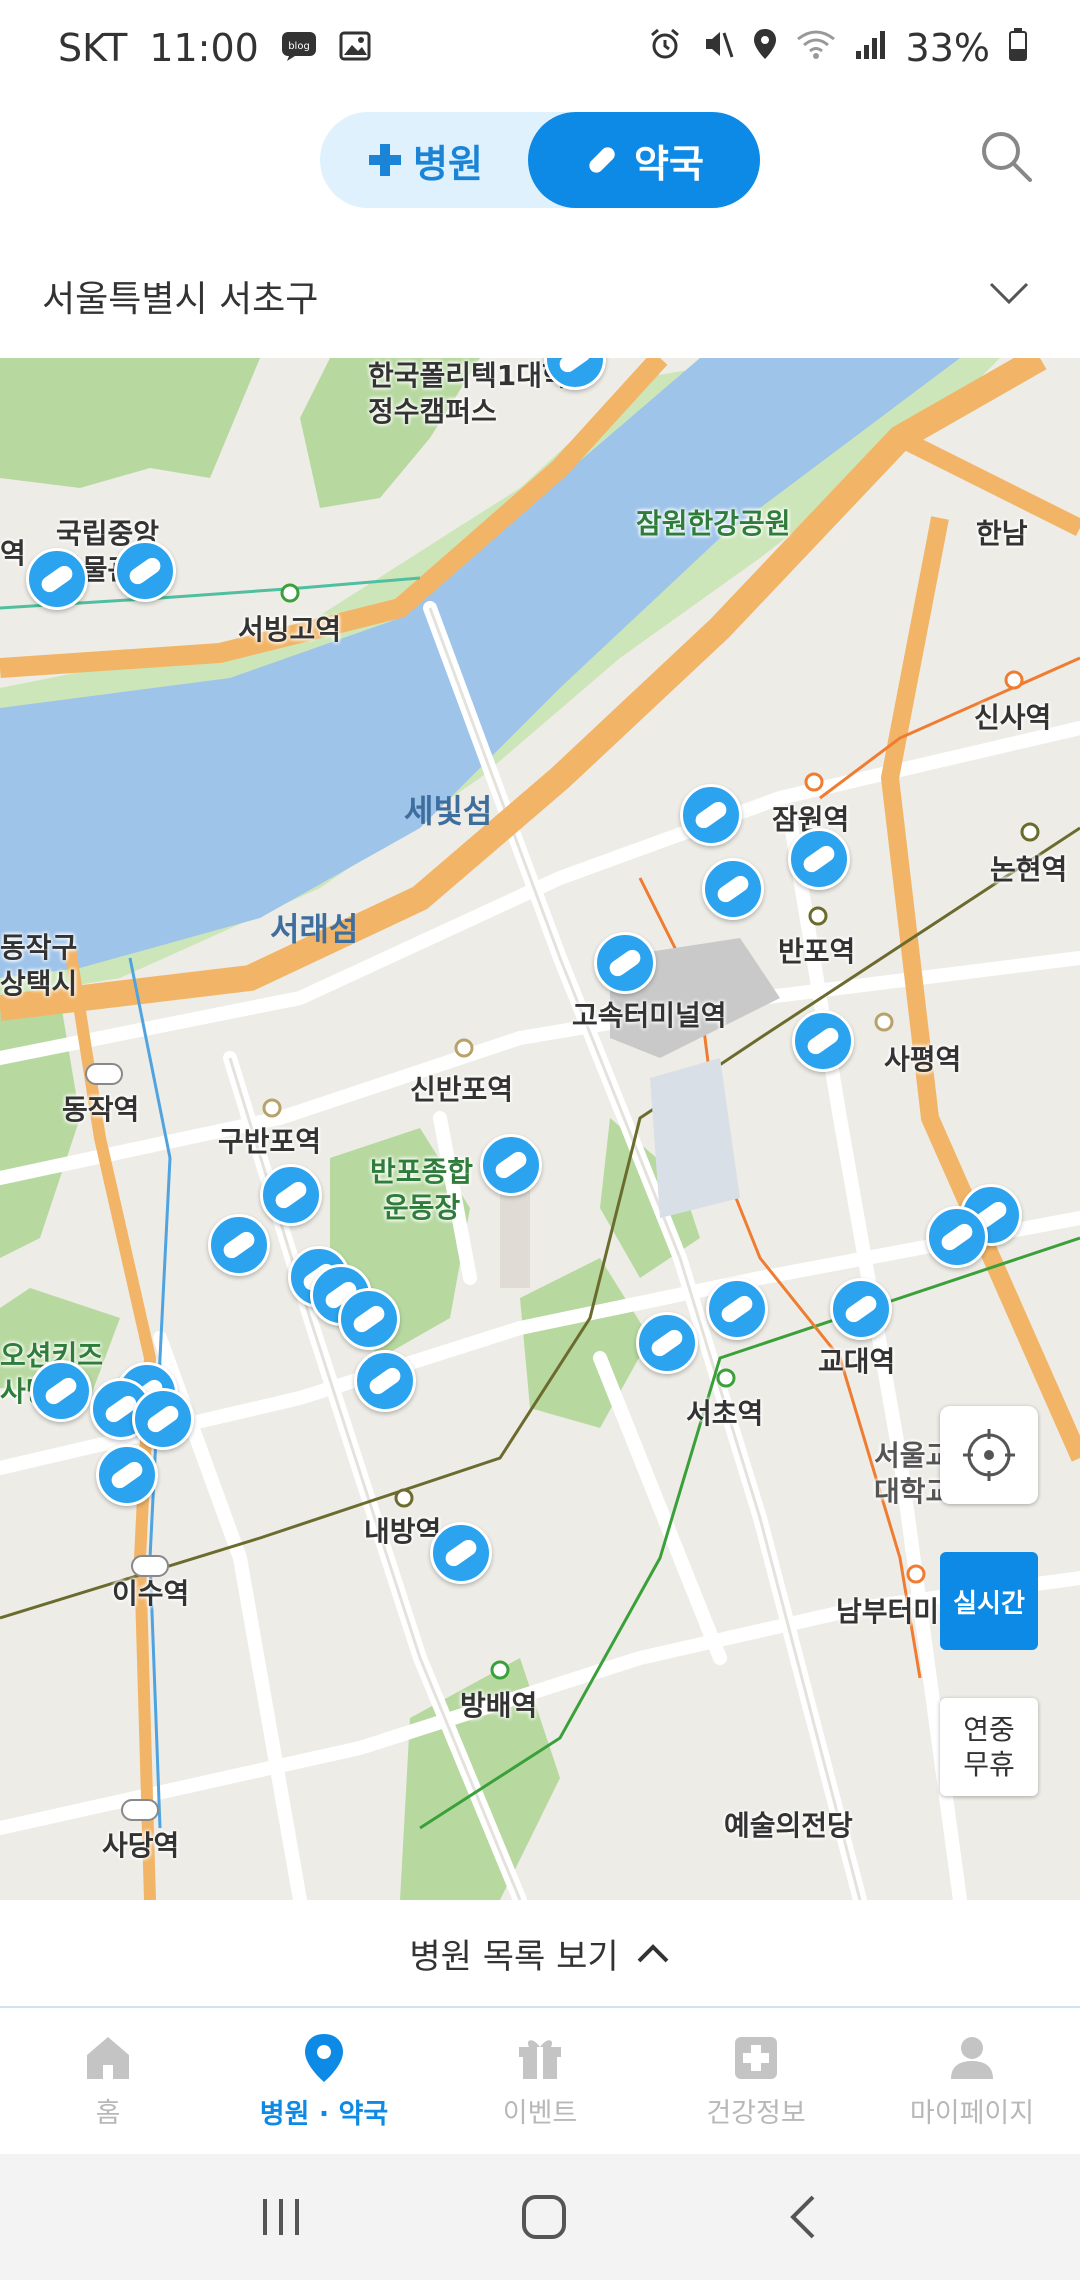  I want to click on region-selector: 서울특별시 서초구, so click(540, 296).